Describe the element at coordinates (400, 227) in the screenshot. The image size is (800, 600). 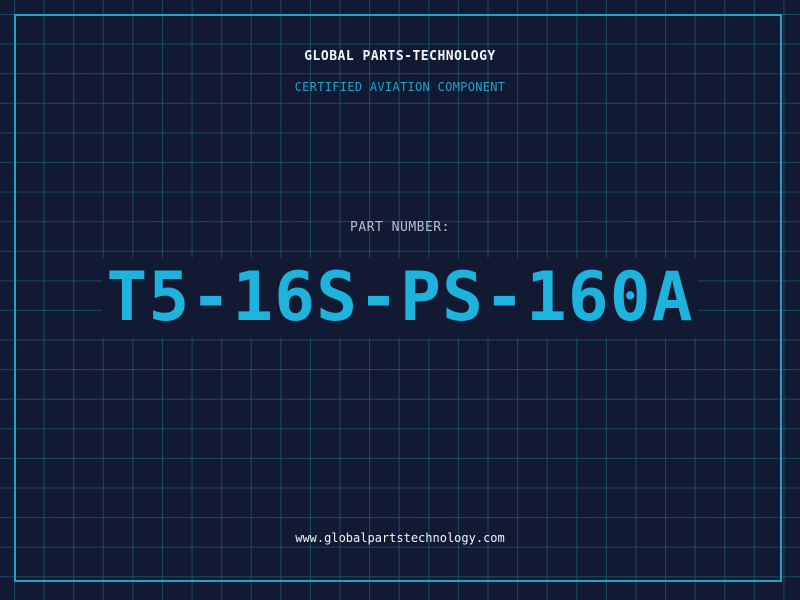
I see `part-number-label: PART NUMBER:` at that location.